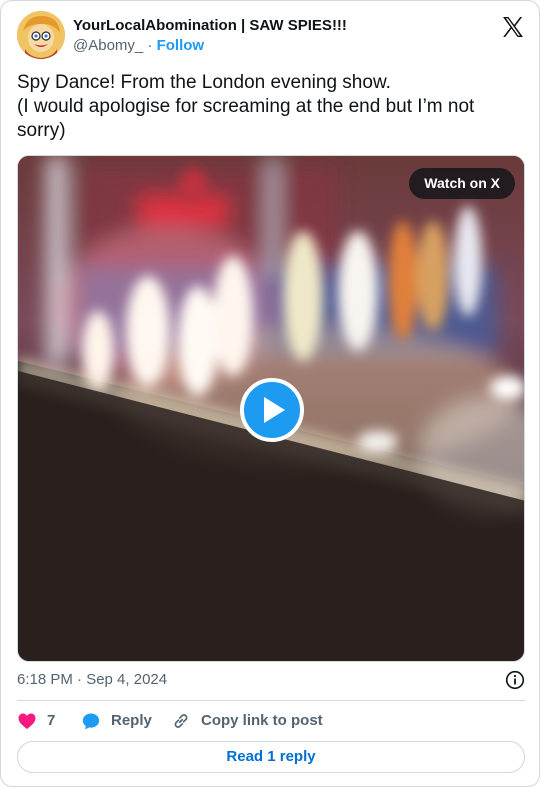 Image resolution: width=540 pixels, height=787 pixels. What do you see at coordinates (271, 700) in the screenshot?
I see `divider` at bounding box center [271, 700].